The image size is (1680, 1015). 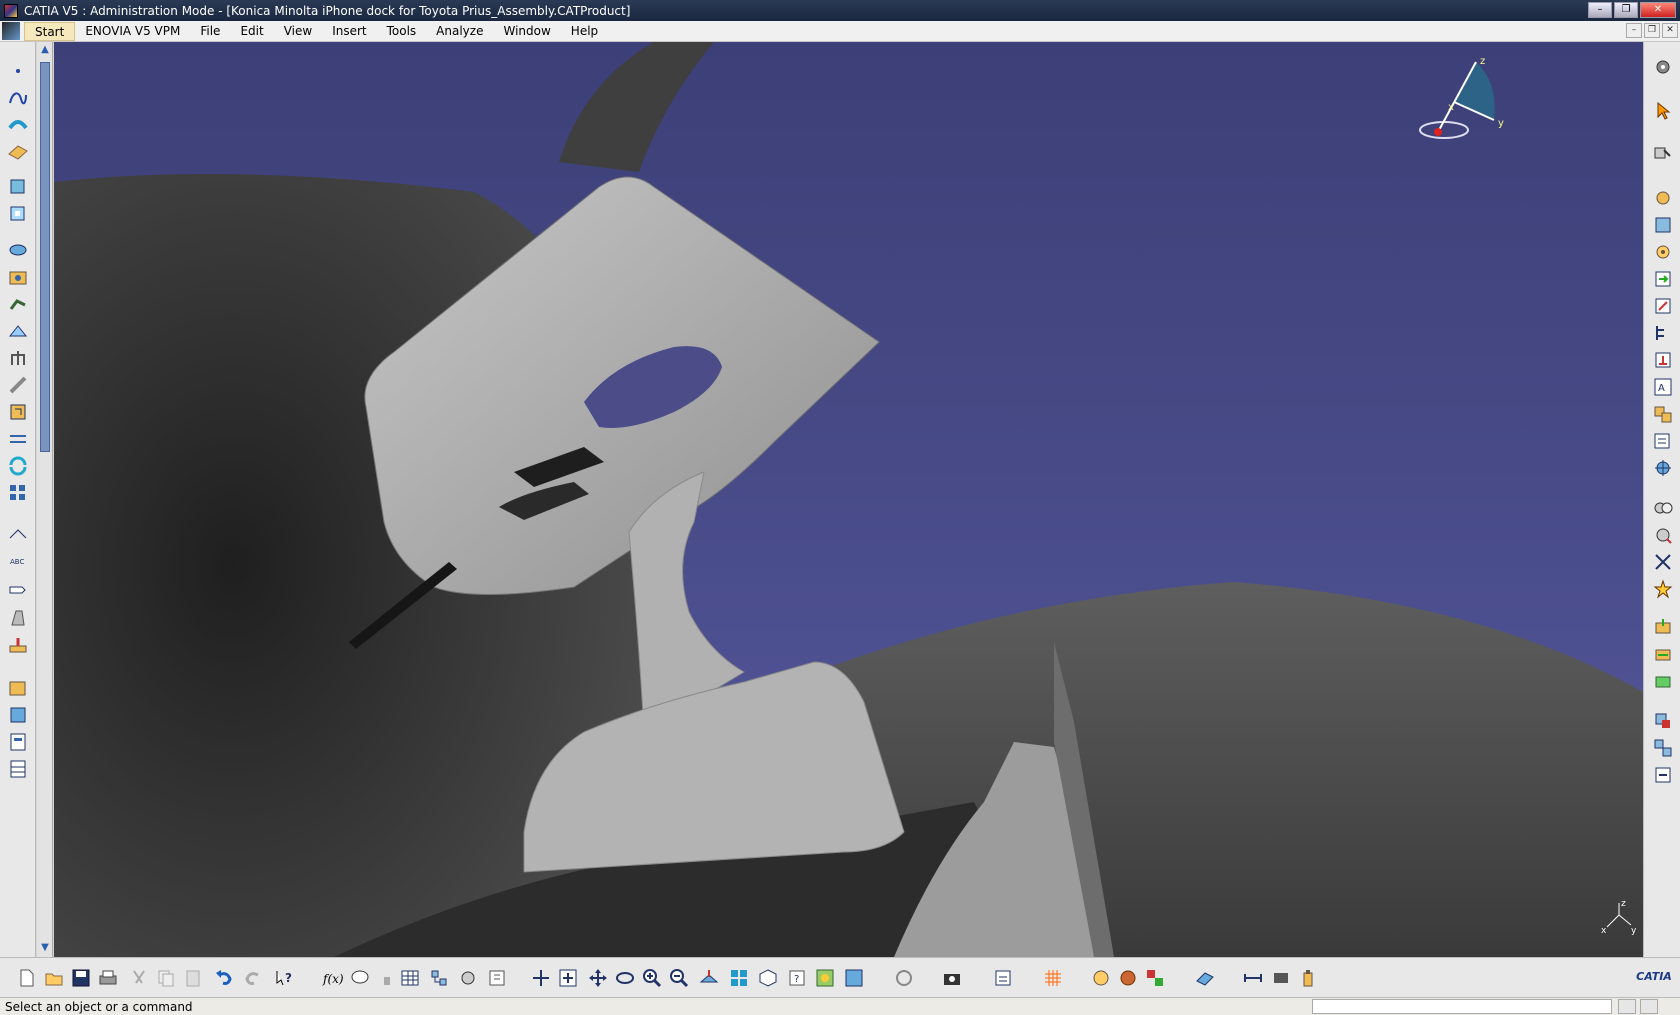 What do you see at coordinates (1053, 978) in the screenshot?
I see `grid-snap-icon` at bounding box center [1053, 978].